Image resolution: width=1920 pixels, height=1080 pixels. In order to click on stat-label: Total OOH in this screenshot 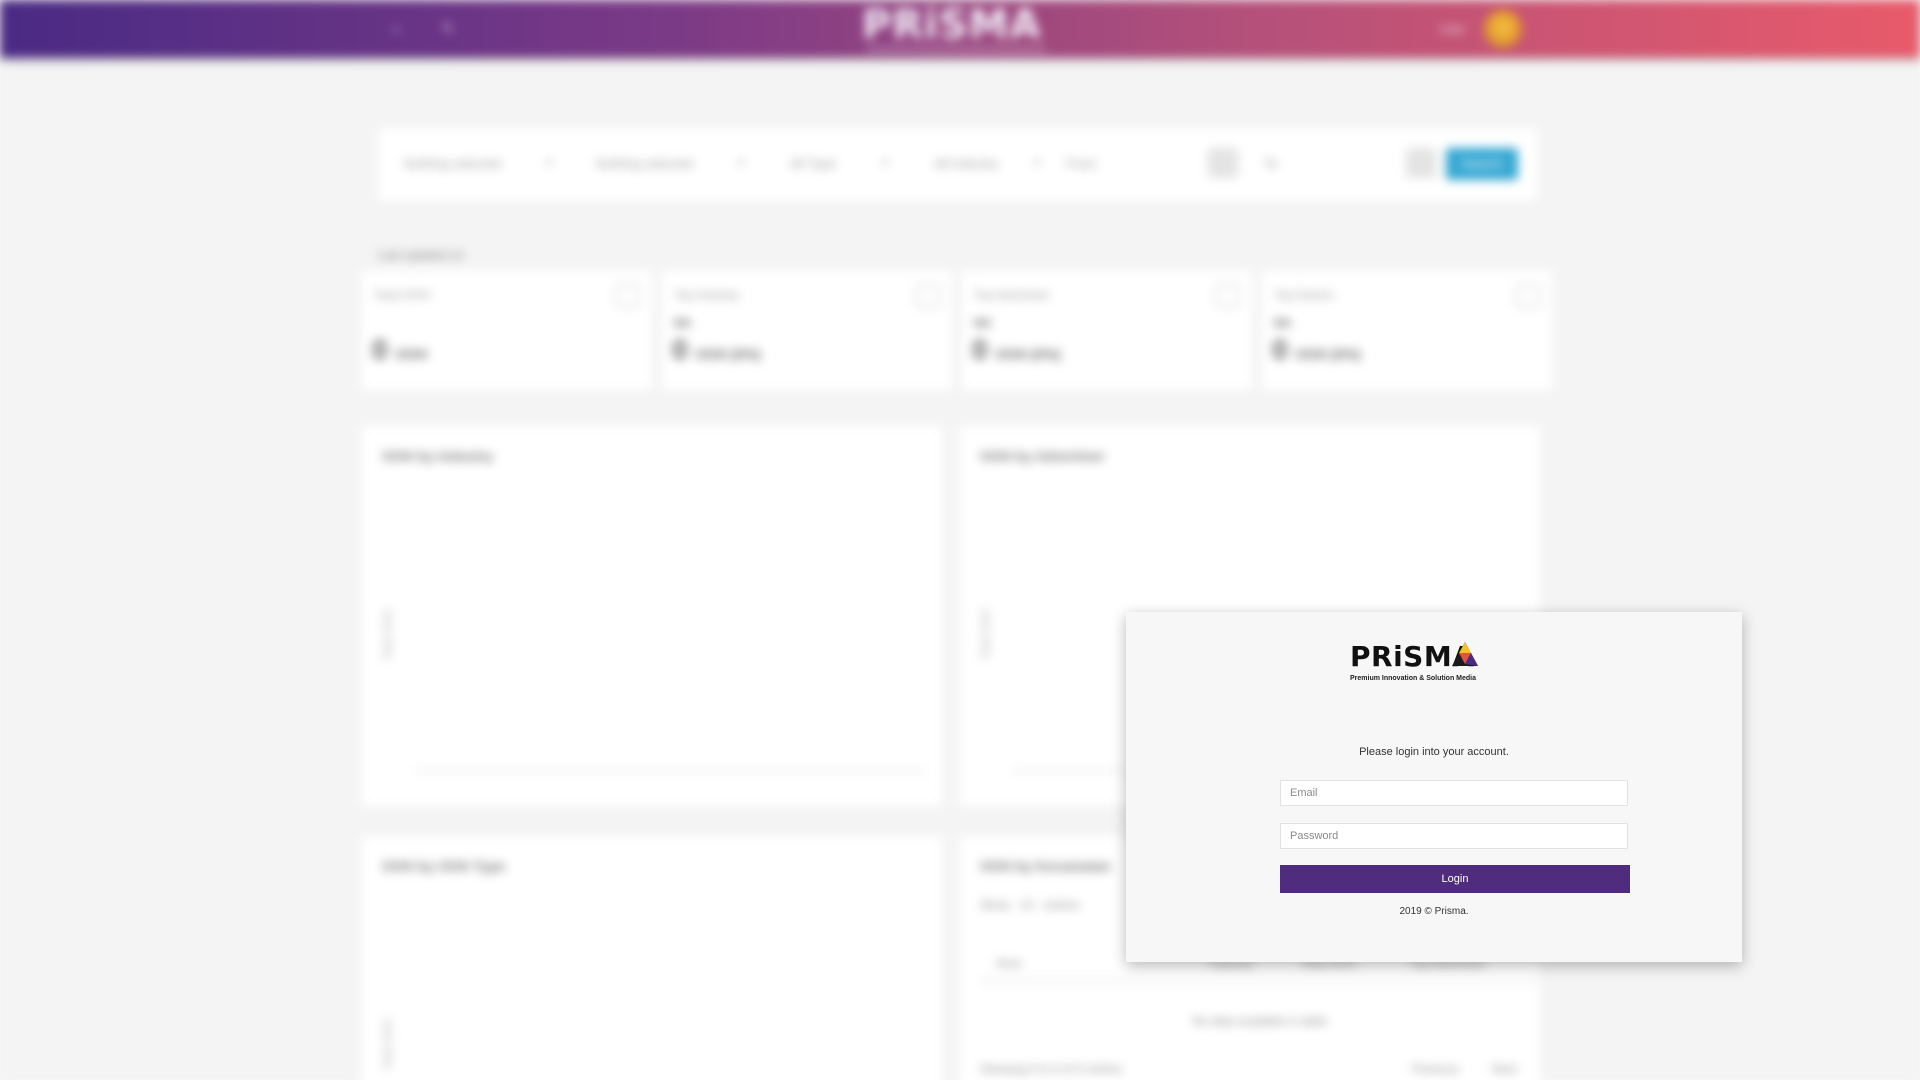, I will do `click(402, 295)`.